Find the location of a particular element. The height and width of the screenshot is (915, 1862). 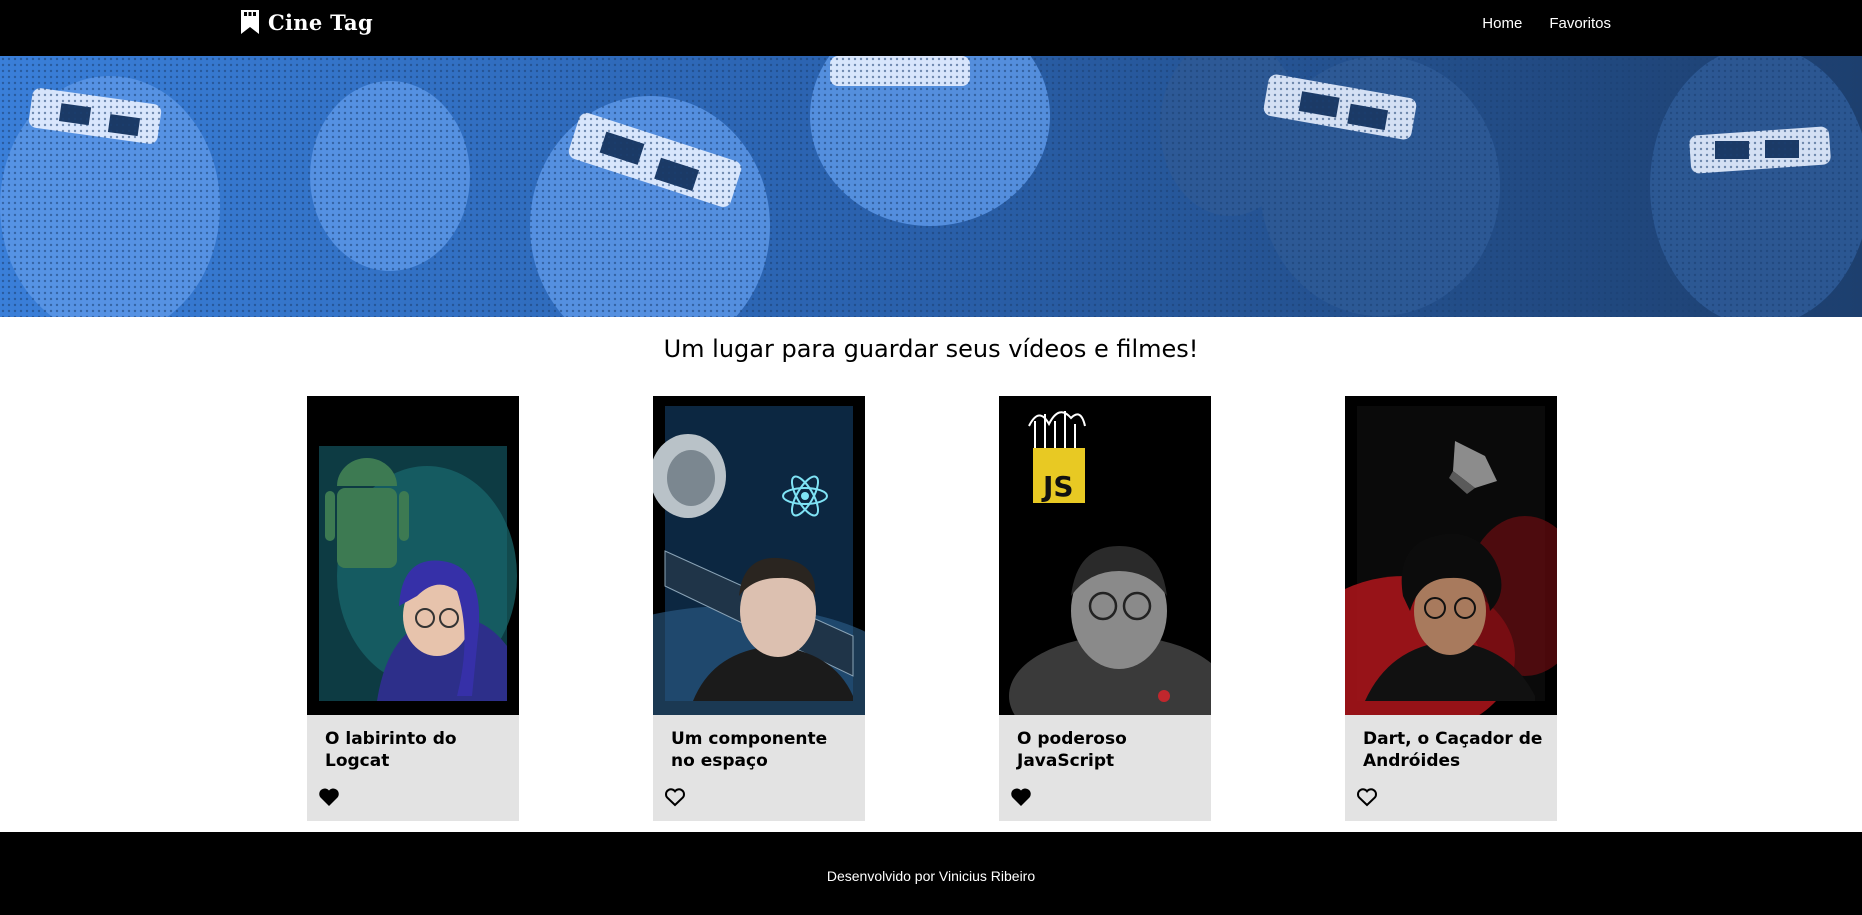

video-title: Dart, o Caçador de Andróides is located at coordinates (1453, 750).